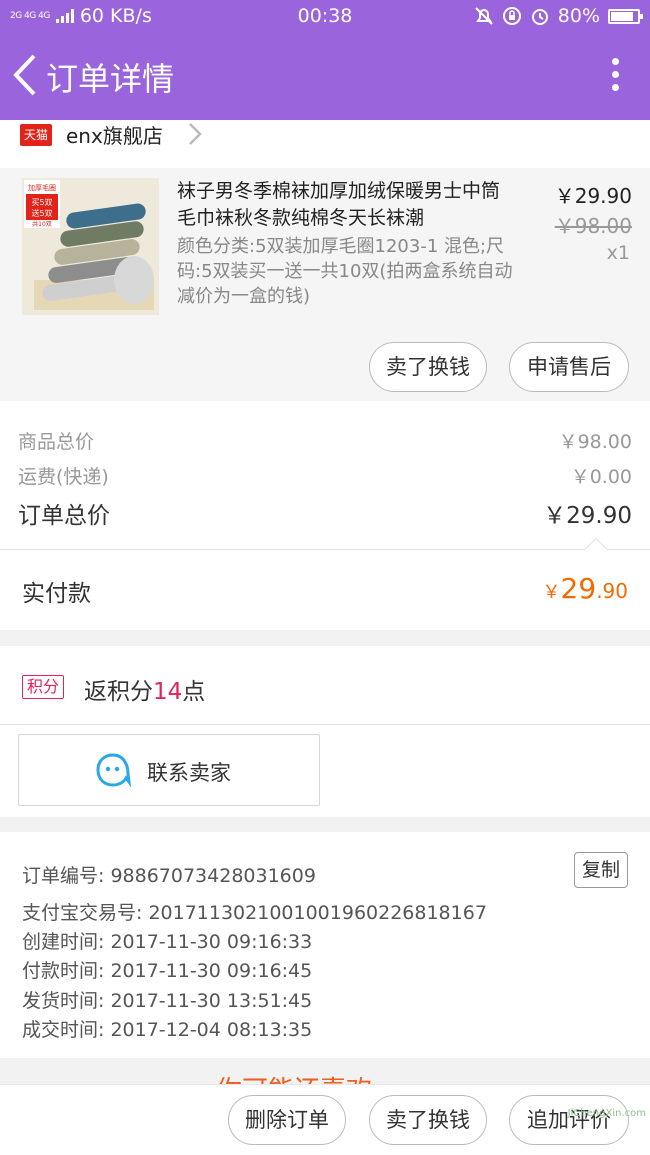 This screenshot has height=1155, width=650. Describe the element at coordinates (294, 1077) in the screenshot. I see `recommend-title: 你可能还喜欢` at that location.